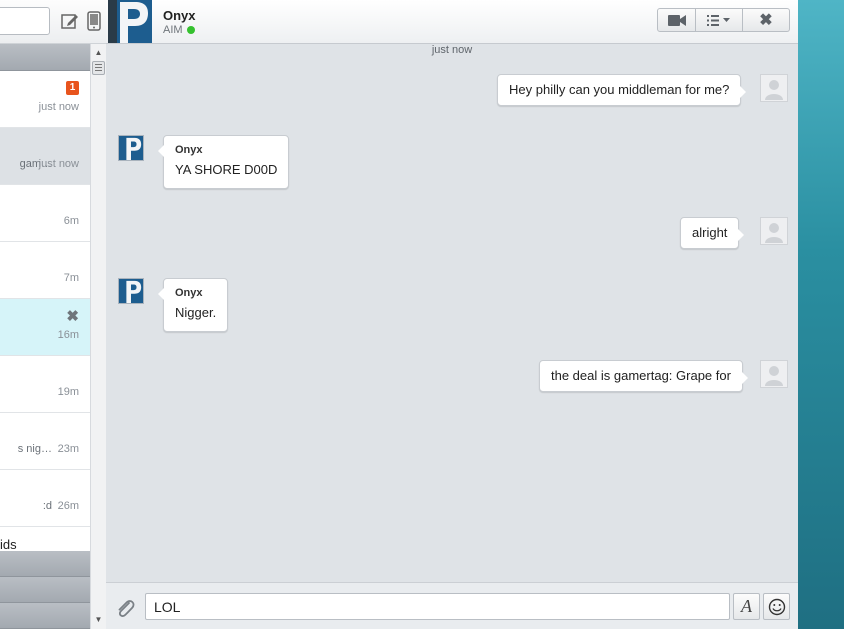 Image resolution: width=844 pixels, height=629 pixels. I want to click on message-composer: A, so click(452, 605).